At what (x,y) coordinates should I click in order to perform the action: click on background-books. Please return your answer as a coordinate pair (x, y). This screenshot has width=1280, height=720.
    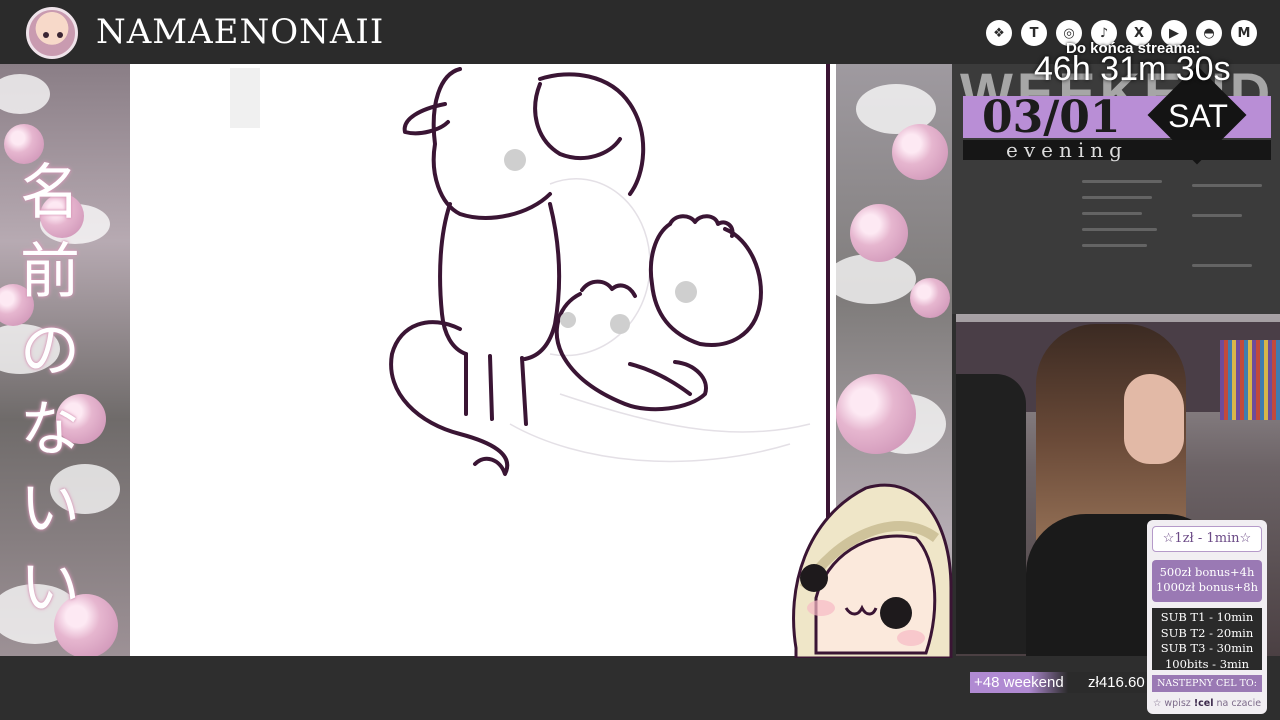
    Looking at the image, I should click on (1250, 380).